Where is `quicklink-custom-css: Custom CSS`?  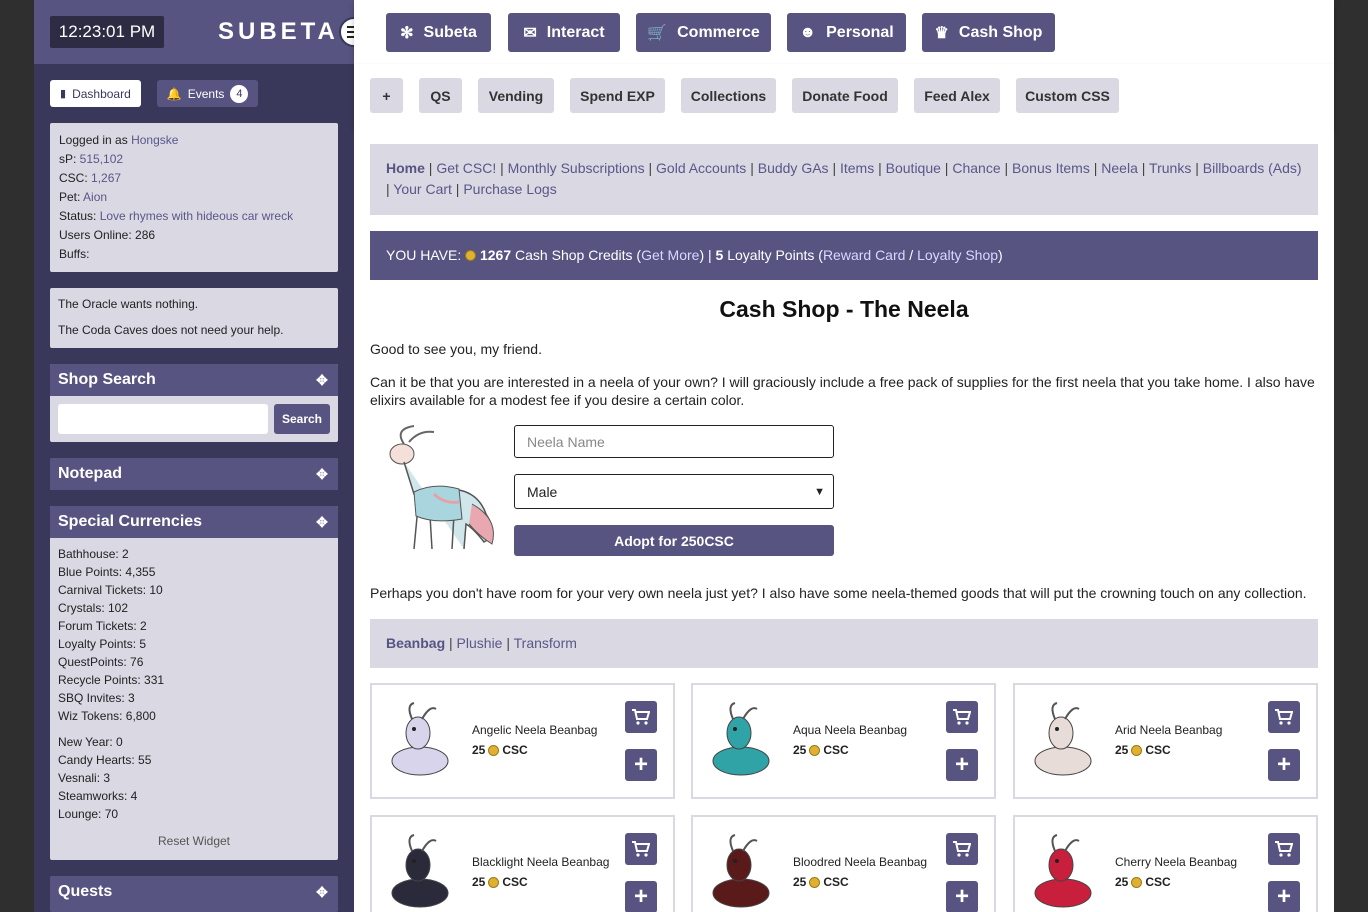 quicklink-custom-css: Custom CSS is located at coordinates (1067, 95).